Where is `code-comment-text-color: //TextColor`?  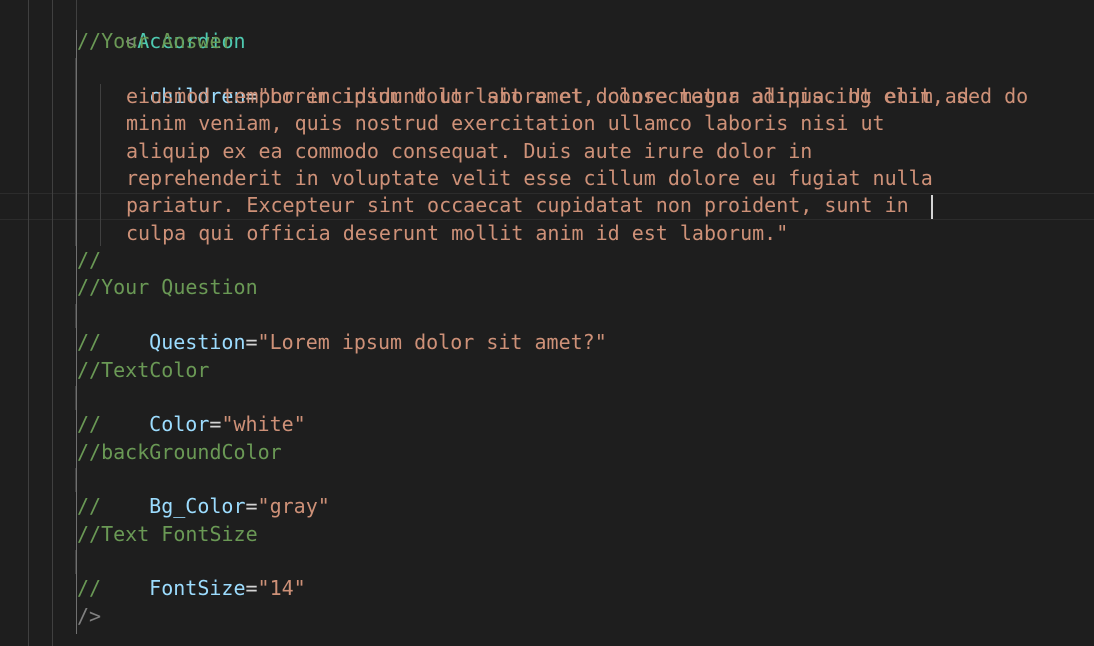
code-comment-text-color: //TextColor is located at coordinates (143, 370).